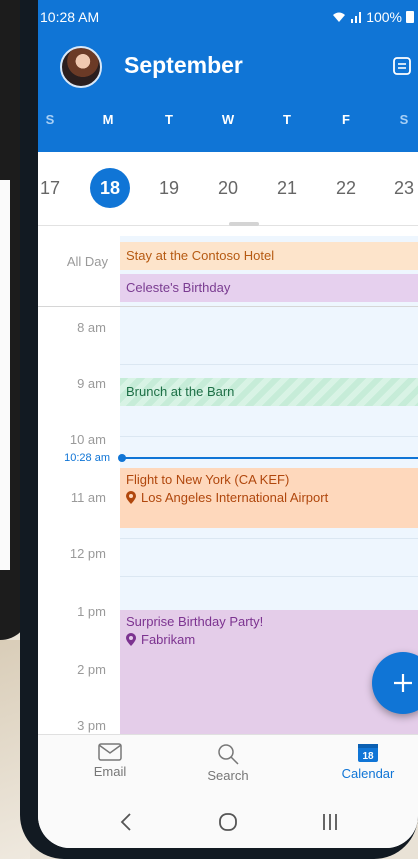 The image size is (418, 859). Describe the element at coordinates (178, 287) in the screenshot. I see `event-title: Celeste's Birthday` at that location.